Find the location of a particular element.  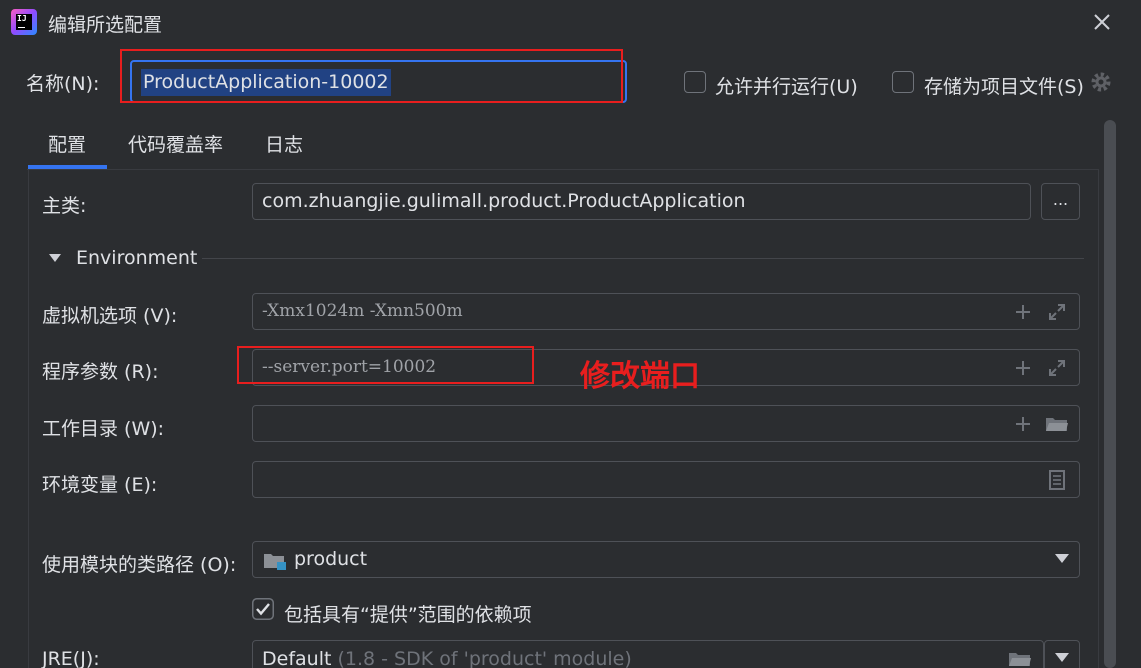

jre-value: Default (1.8 - SDK of 'product' module) is located at coordinates (447, 658).